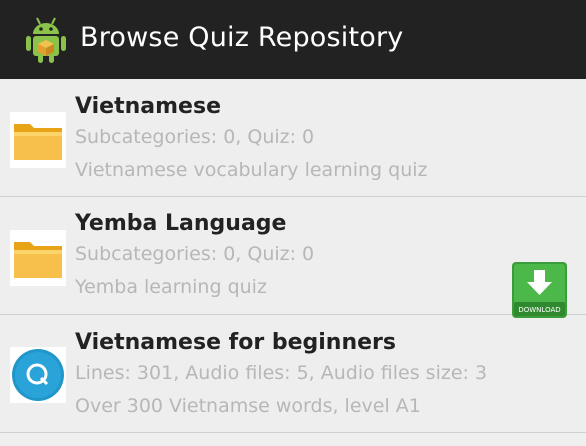  Describe the element at coordinates (251, 170) in the screenshot. I see `item-description: Vietnamese vocabulary learning quiz` at that location.